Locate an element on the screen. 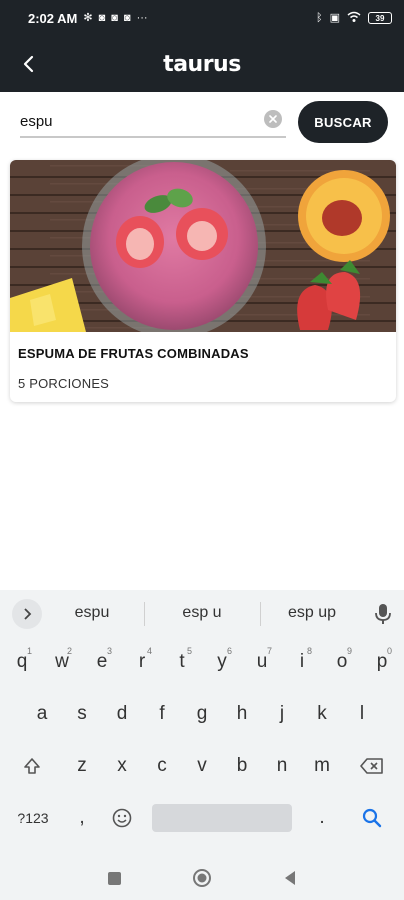 This screenshot has width=404, height=900. symbols-key: ?123 is located at coordinates (33, 818).